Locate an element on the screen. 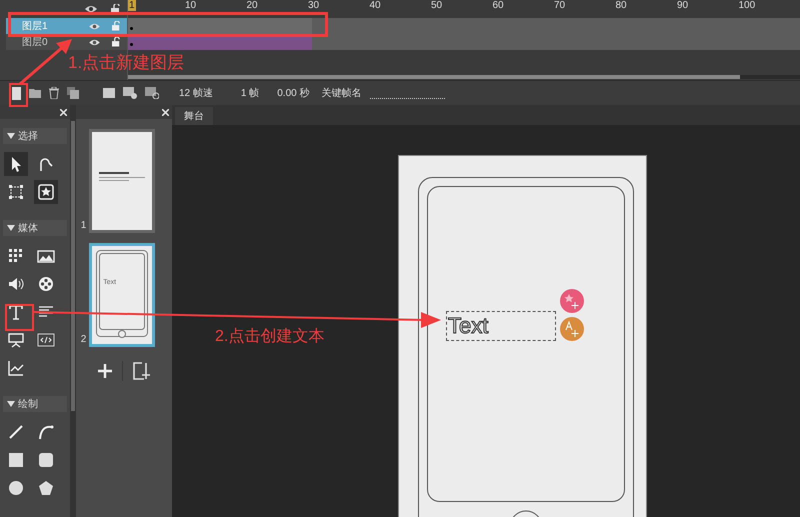 The height and width of the screenshot is (517, 800). ruler-label: 30 is located at coordinates (314, 5).